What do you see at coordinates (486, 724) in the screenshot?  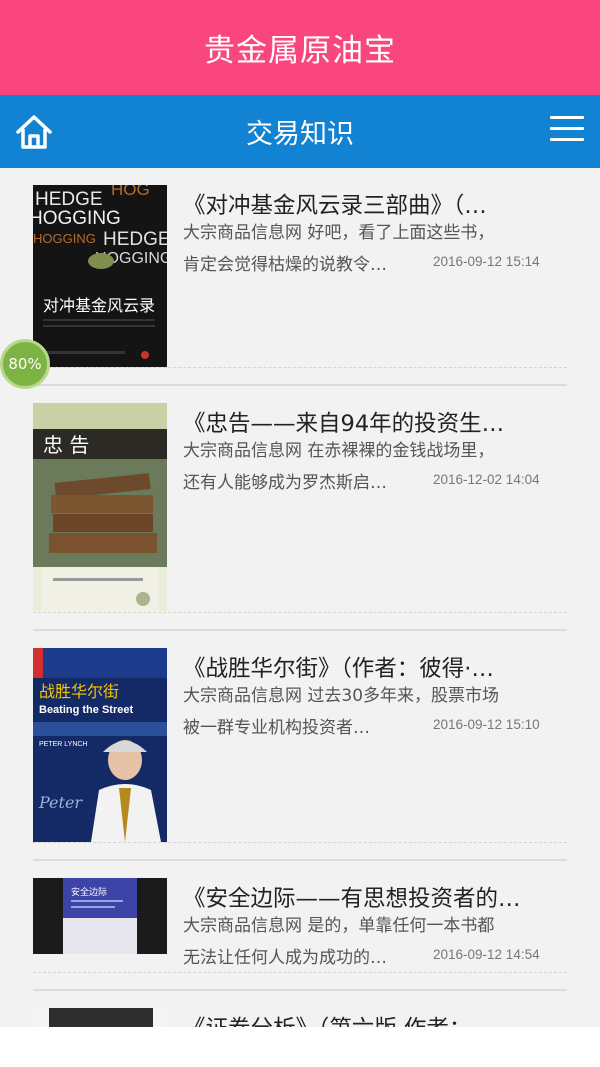 I see `article-date: 2016-09-12 15:10` at bounding box center [486, 724].